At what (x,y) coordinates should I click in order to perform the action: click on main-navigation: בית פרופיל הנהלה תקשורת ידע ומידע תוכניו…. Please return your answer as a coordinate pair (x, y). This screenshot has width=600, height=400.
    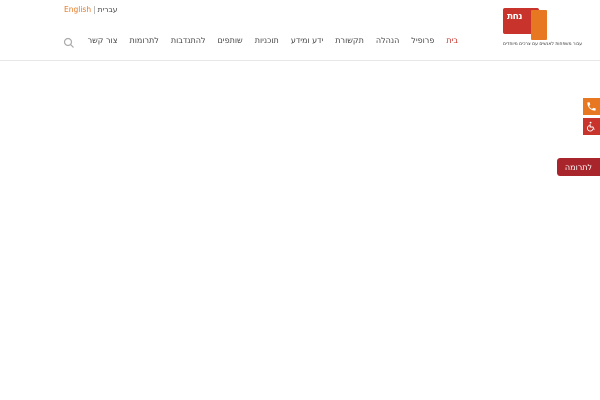
    Looking at the image, I should click on (273, 40).